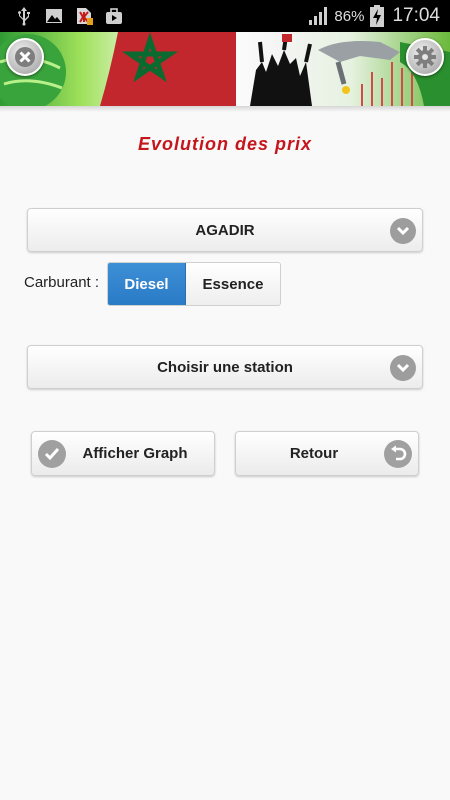 This screenshot has width=450, height=800. I want to click on banner-artwork, so click(225, 69).